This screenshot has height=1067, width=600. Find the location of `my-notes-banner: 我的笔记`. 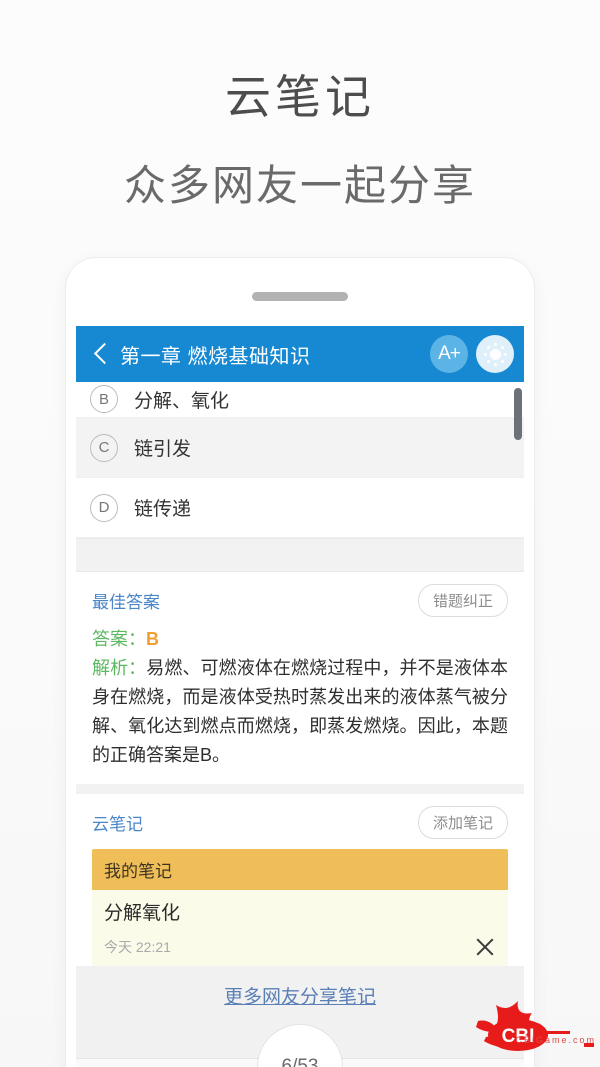

my-notes-banner: 我的笔记 is located at coordinates (300, 869).